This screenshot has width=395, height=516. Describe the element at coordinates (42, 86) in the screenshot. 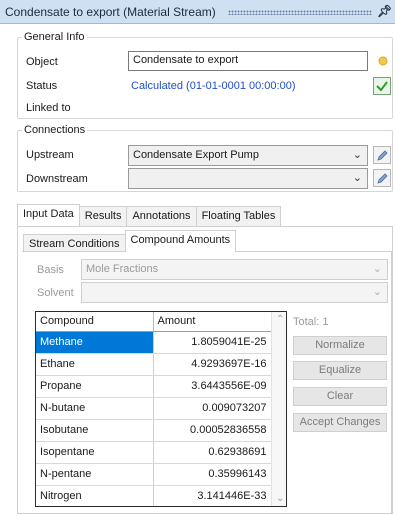

I see `status-label: Status` at that location.